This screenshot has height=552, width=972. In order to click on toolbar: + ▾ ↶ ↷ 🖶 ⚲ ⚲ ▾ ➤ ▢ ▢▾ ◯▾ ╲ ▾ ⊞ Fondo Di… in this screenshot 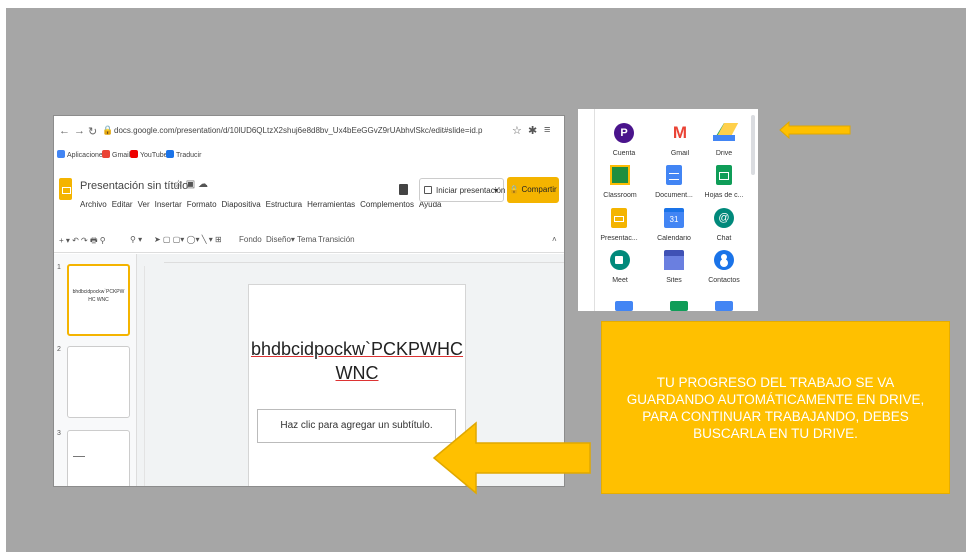, I will do `click(309, 241)`.